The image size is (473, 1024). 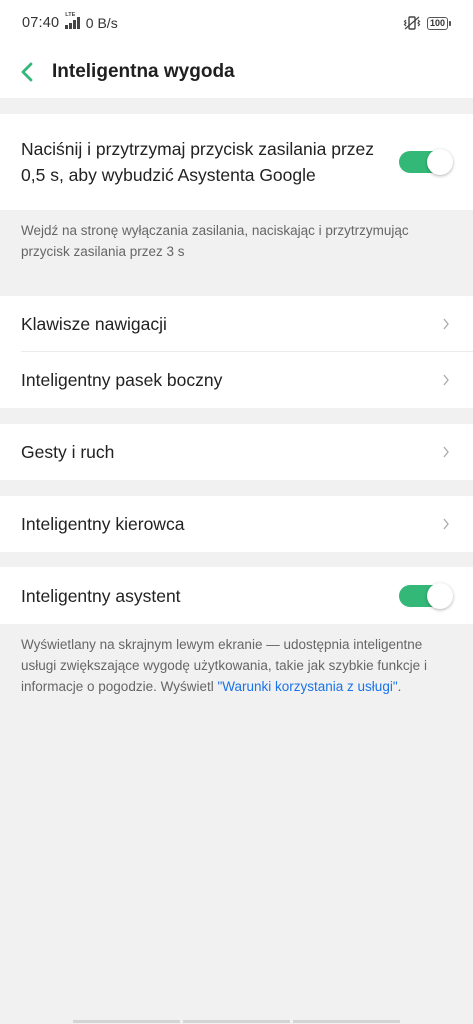 What do you see at coordinates (426, 595) in the screenshot?
I see `smart-assistant-toggle` at bounding box center [426, 595].